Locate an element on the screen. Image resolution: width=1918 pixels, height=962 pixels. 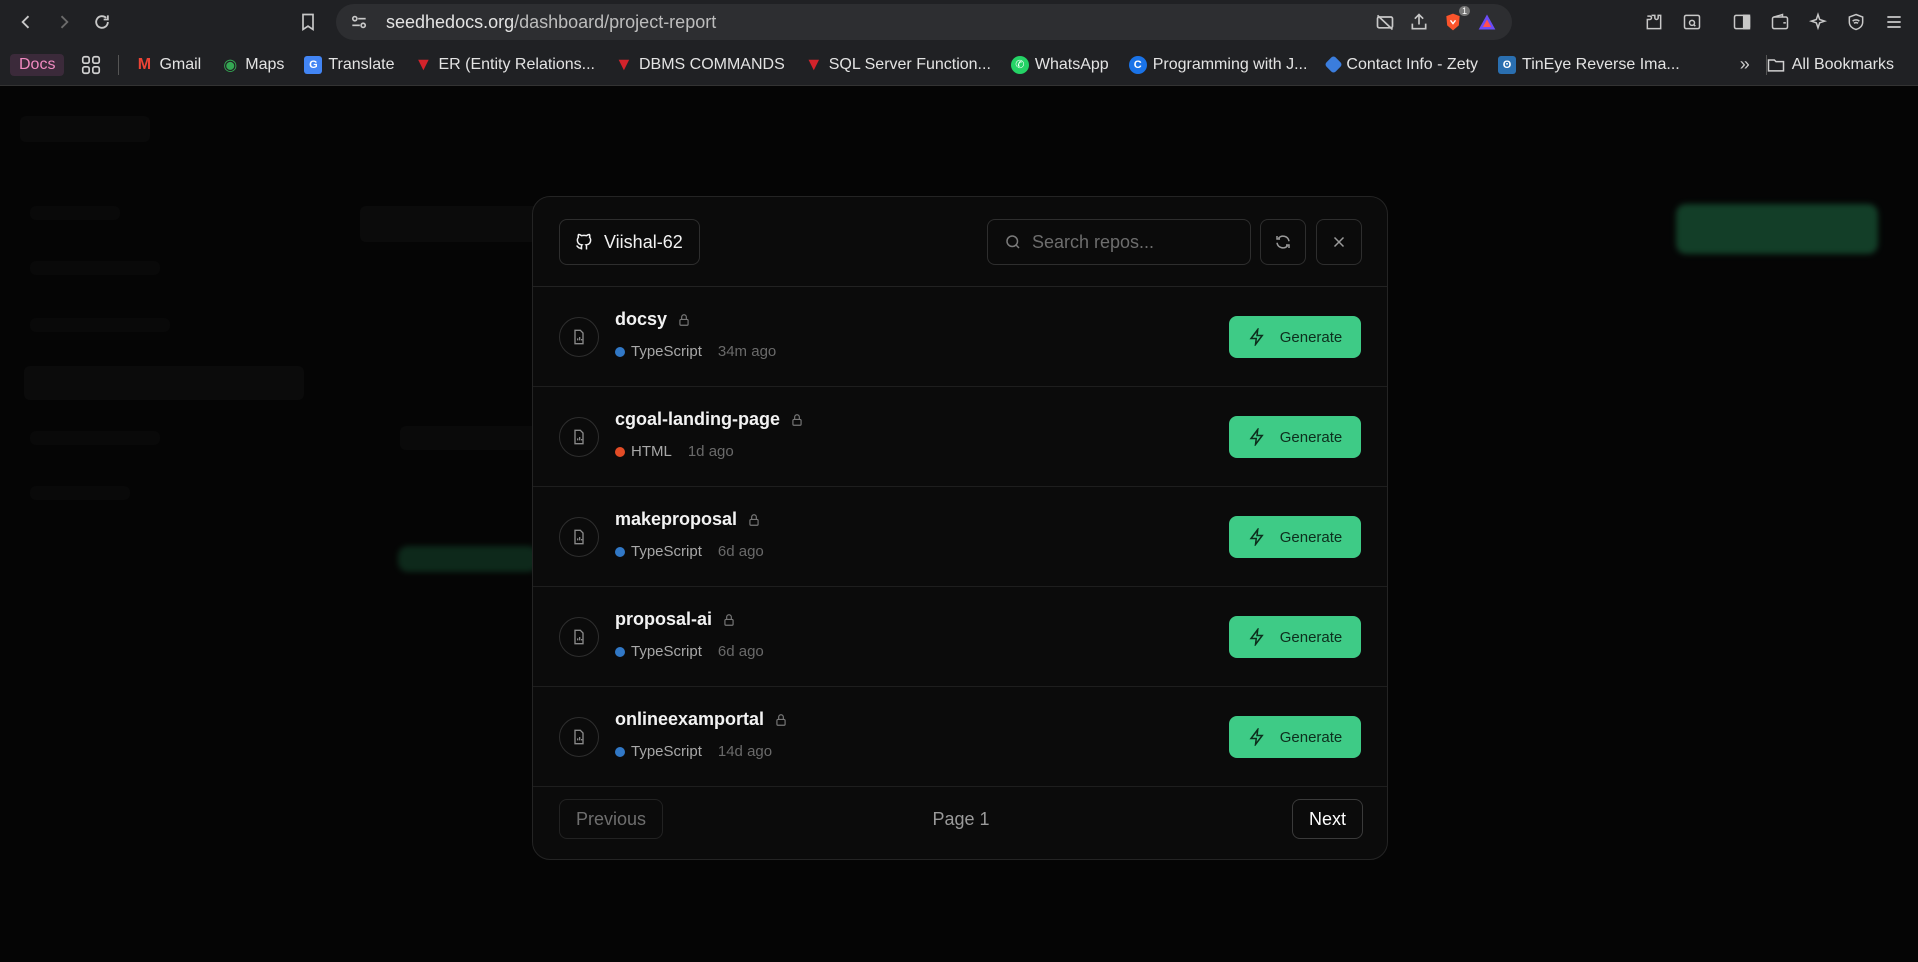
next-button: Next is located at coordinates (1327, 819).